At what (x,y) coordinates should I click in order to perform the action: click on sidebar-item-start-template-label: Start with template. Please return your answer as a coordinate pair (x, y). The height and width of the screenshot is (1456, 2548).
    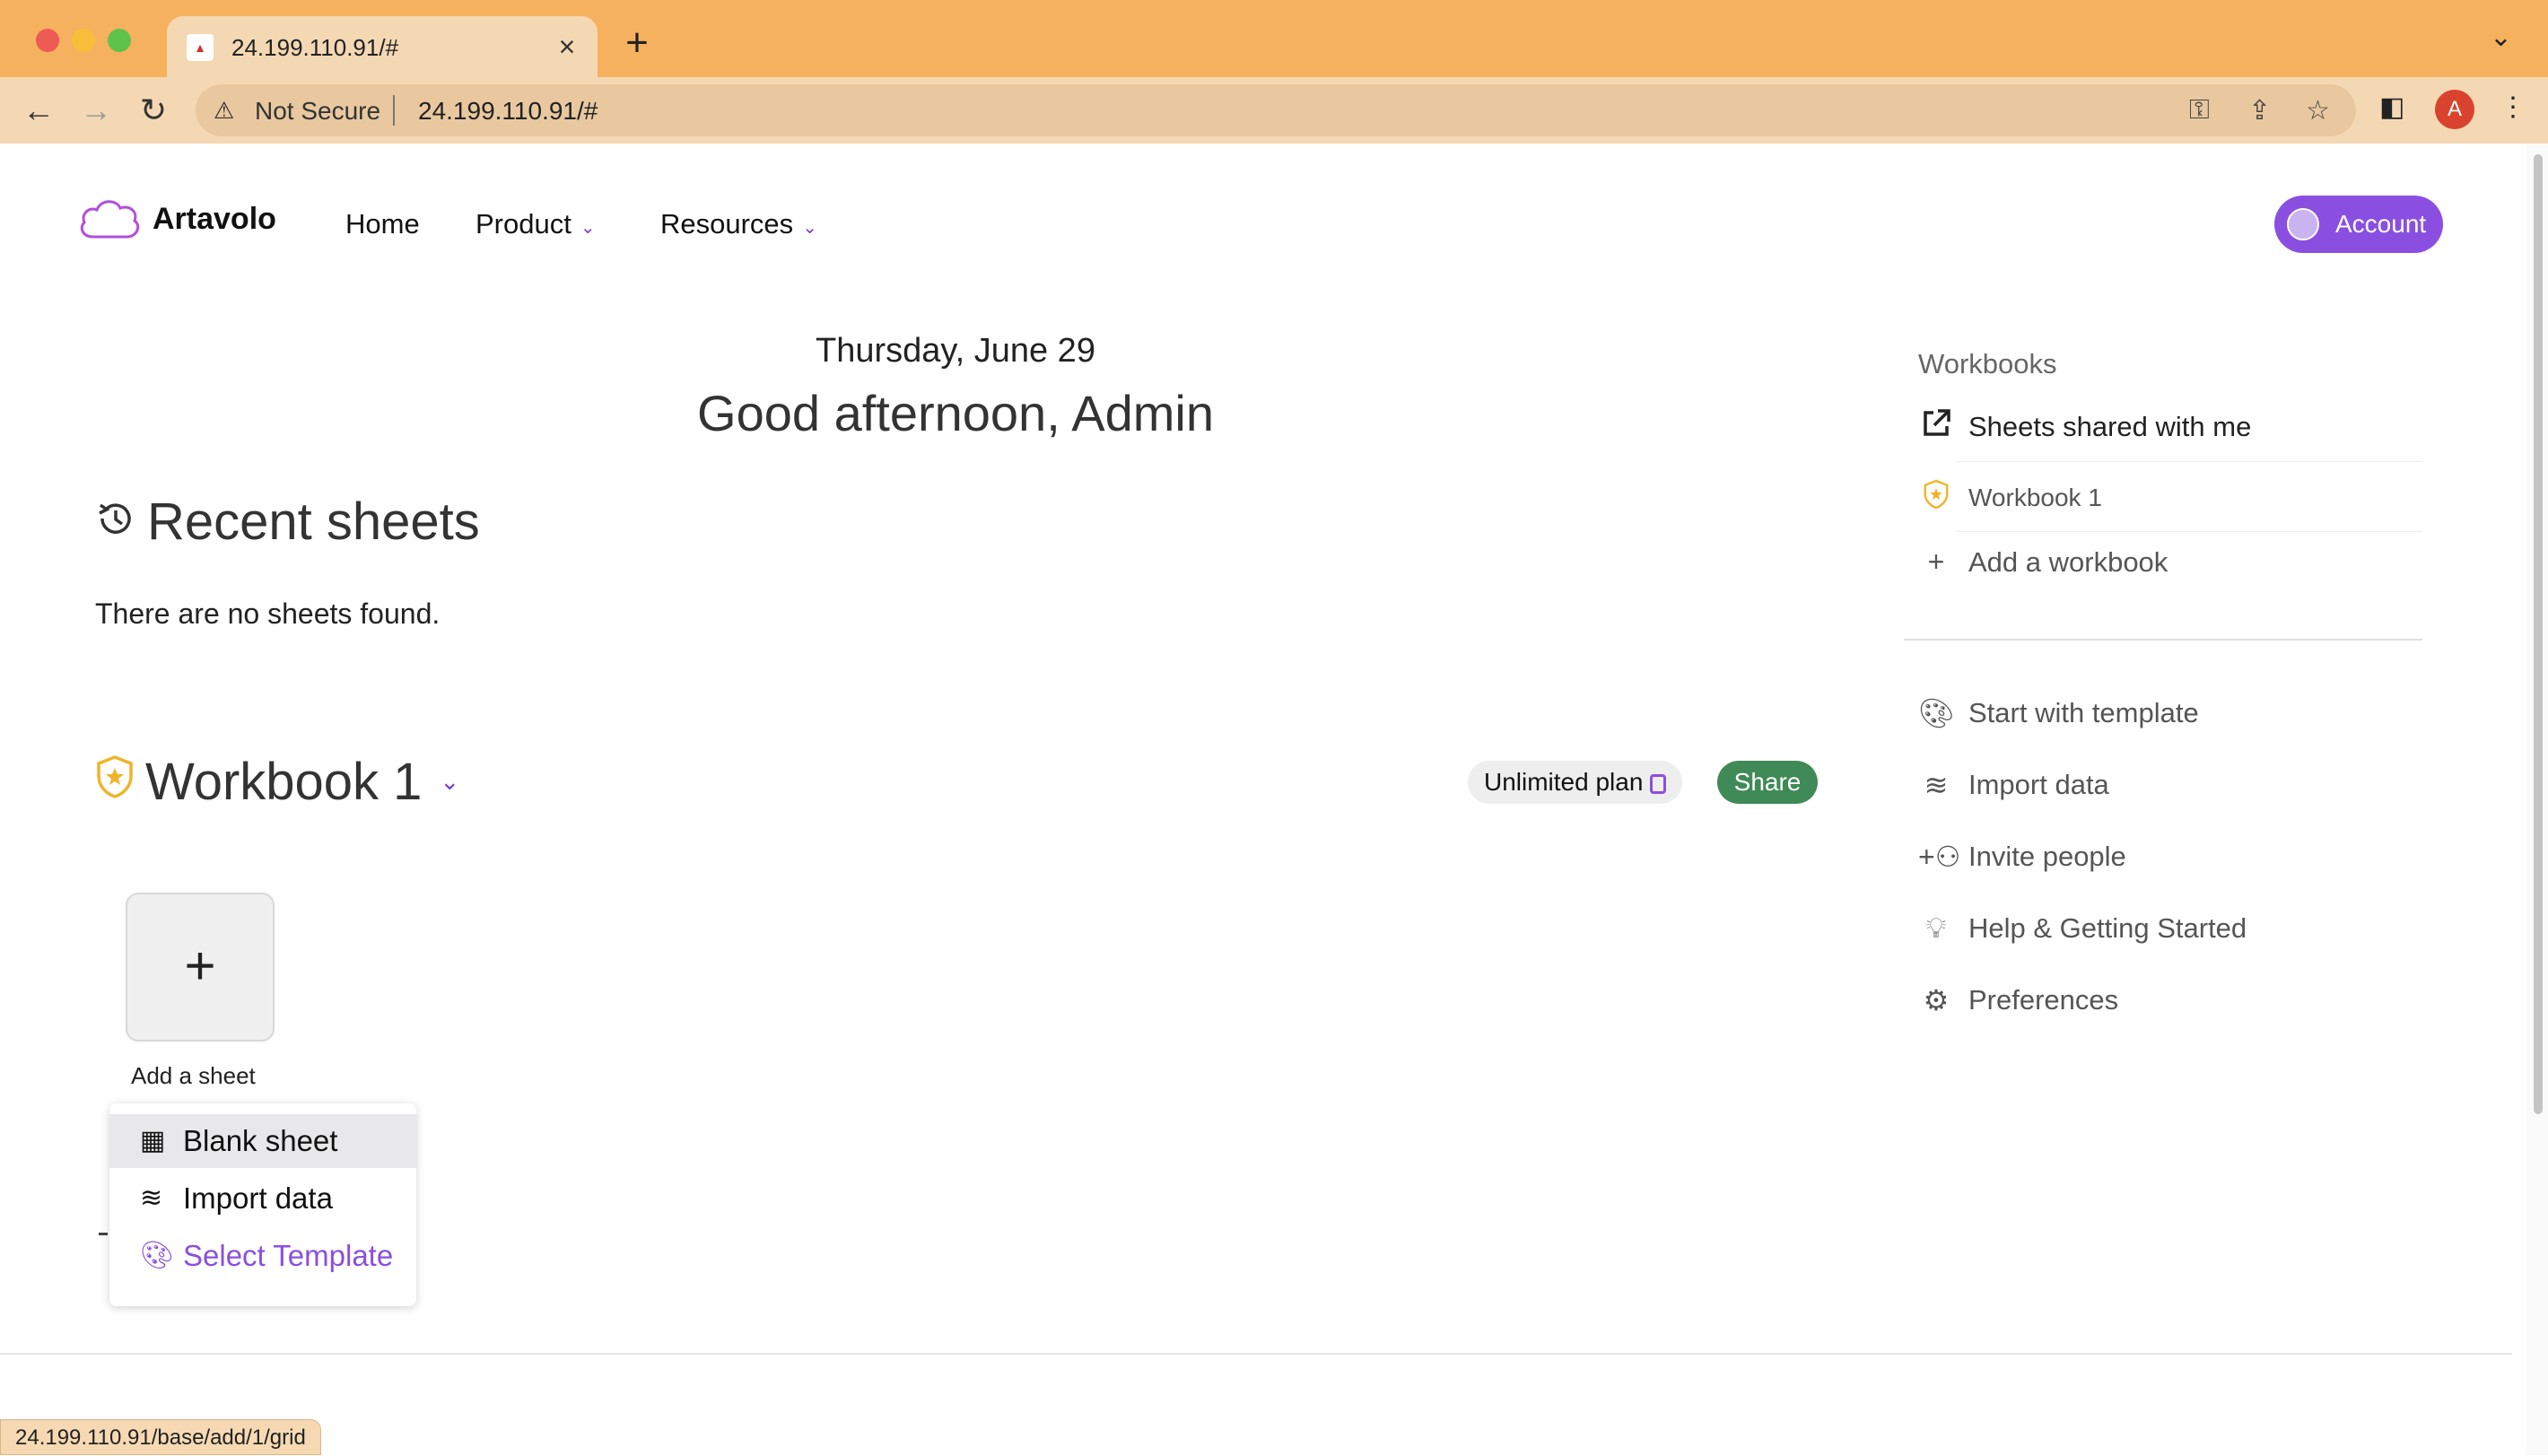
    Looking at the image, I should click on (2083, 712).